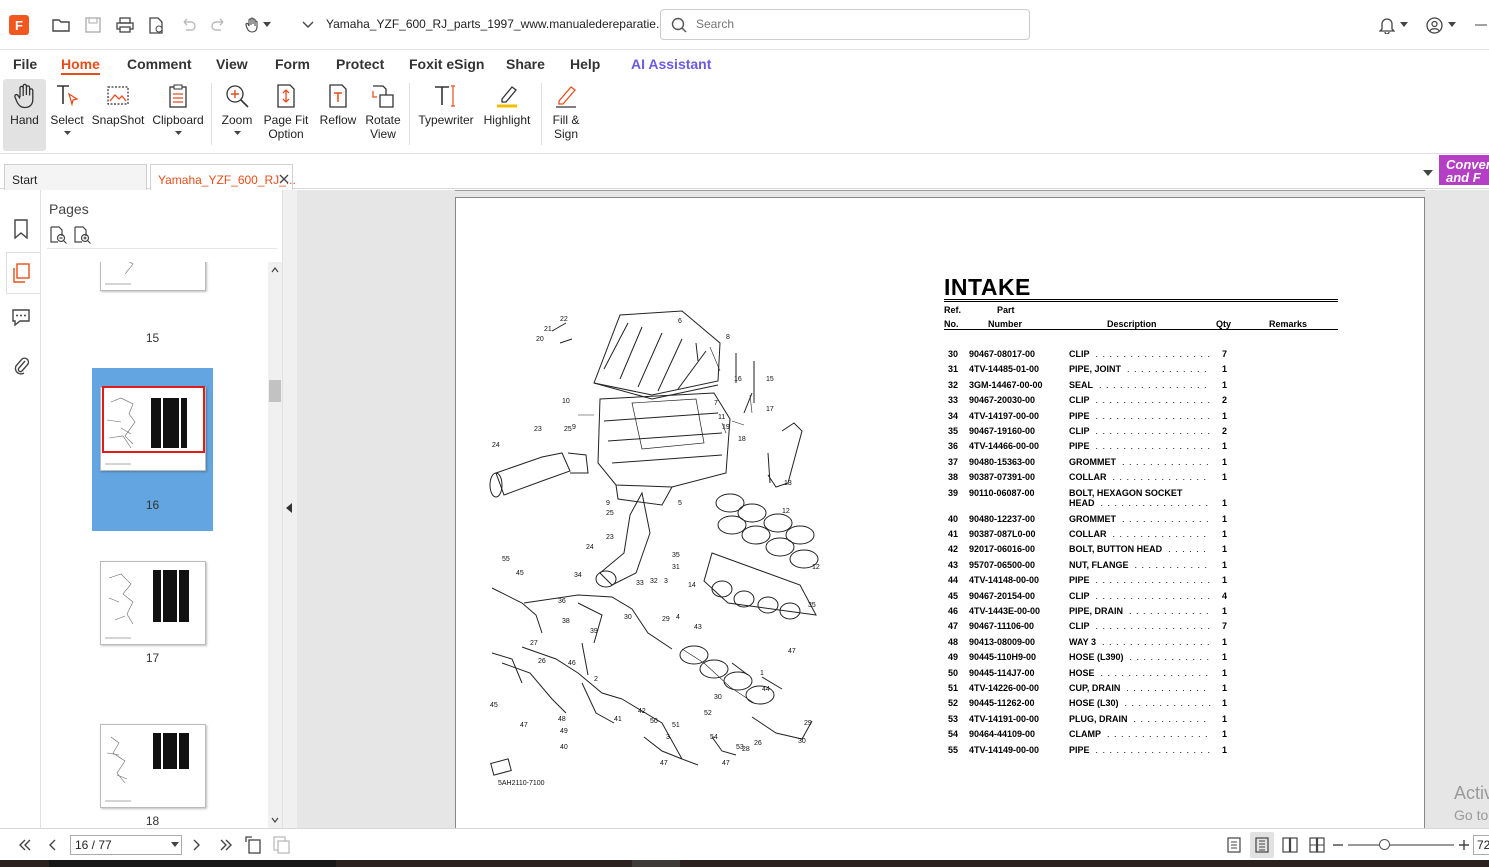 This screenshot has width=1489, height=867. I want to click on next-page-icon, so click(197, 845).